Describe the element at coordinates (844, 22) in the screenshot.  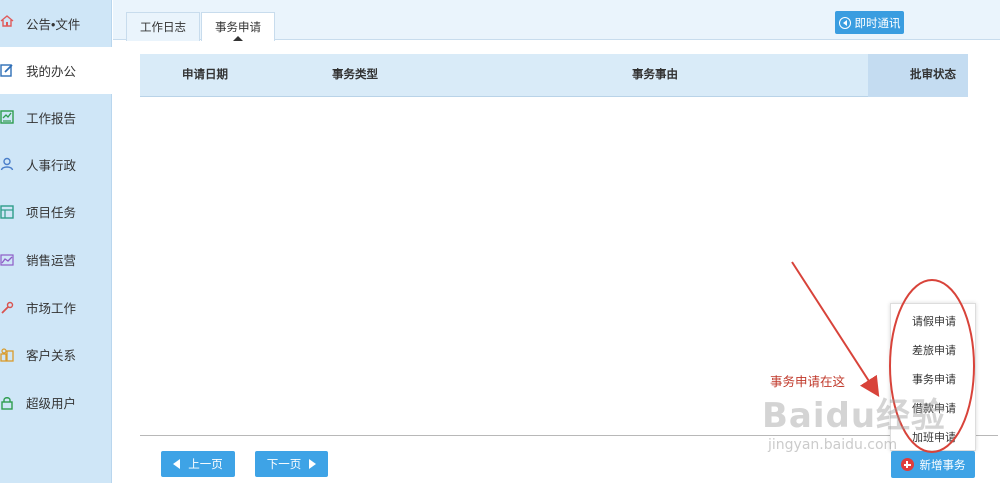
I see `chat-icon` at that location.